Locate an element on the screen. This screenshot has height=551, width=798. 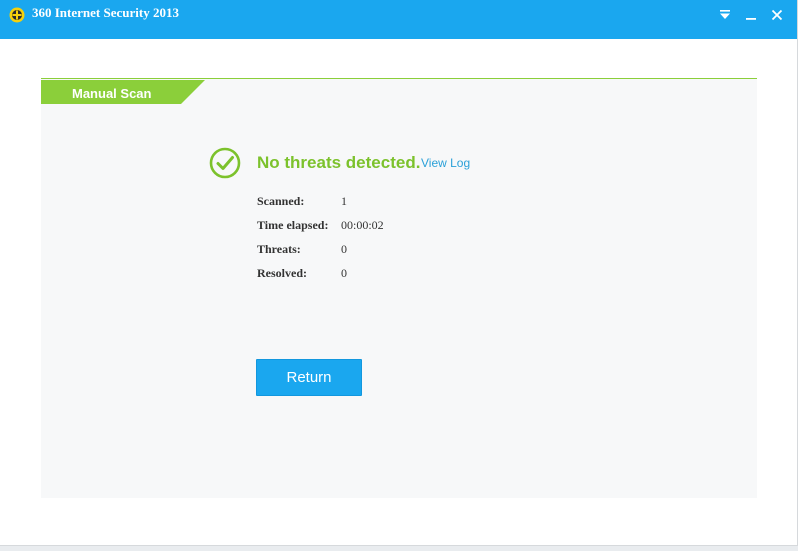
check-circle-icon is located at coordinates (225, 163).